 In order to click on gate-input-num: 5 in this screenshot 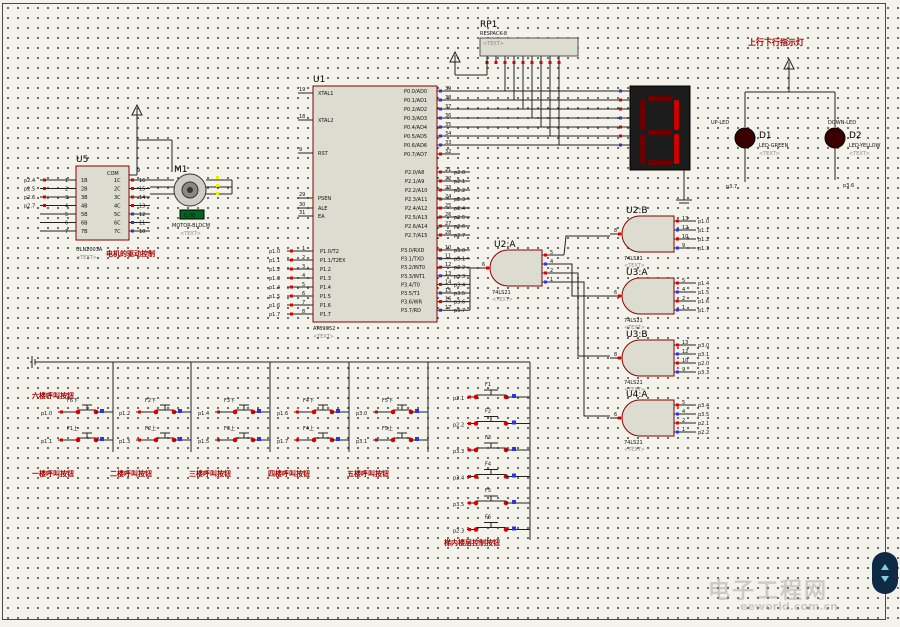, I will do `click(683, 281)`.